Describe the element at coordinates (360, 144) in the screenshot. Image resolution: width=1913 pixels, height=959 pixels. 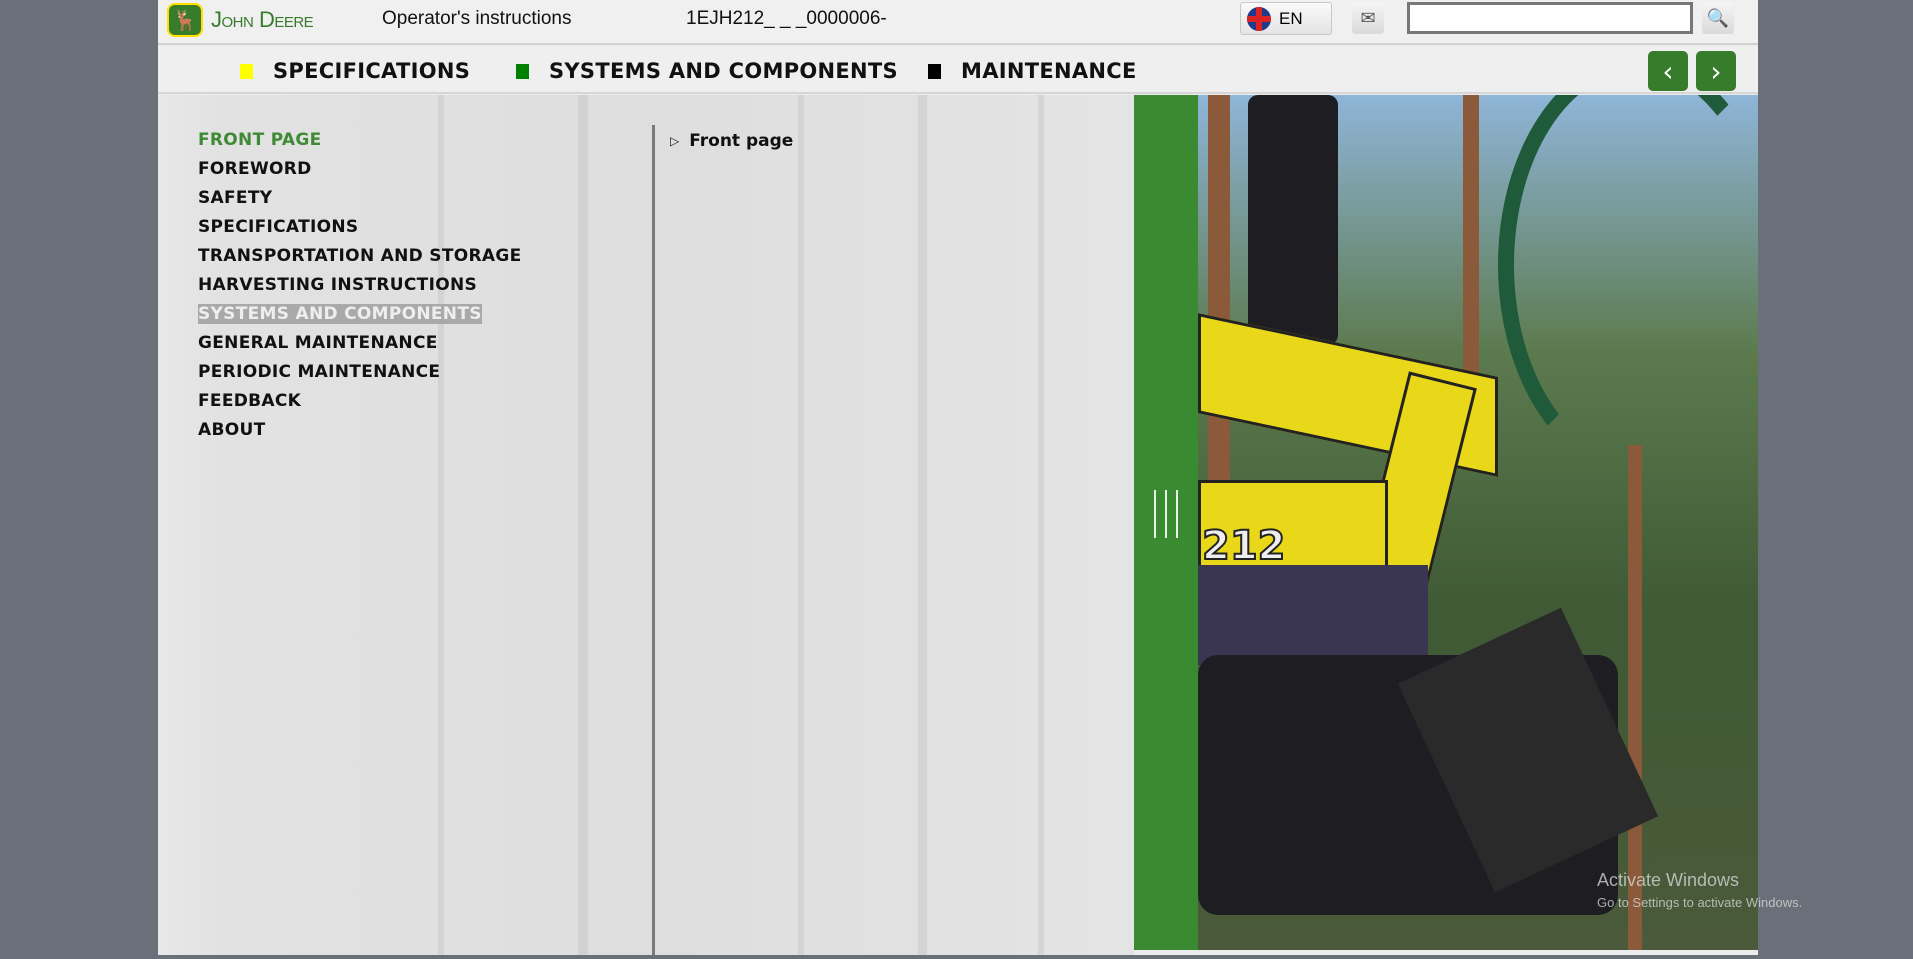
I see `menu-item-front-page: FRONT PAGE` at that location.